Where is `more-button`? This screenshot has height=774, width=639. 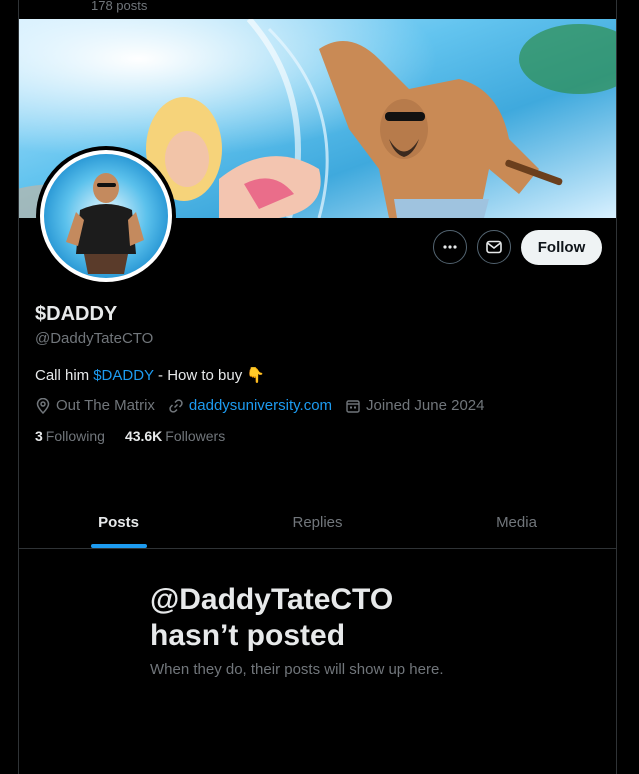 more-button is located at coordinates (450, 247).